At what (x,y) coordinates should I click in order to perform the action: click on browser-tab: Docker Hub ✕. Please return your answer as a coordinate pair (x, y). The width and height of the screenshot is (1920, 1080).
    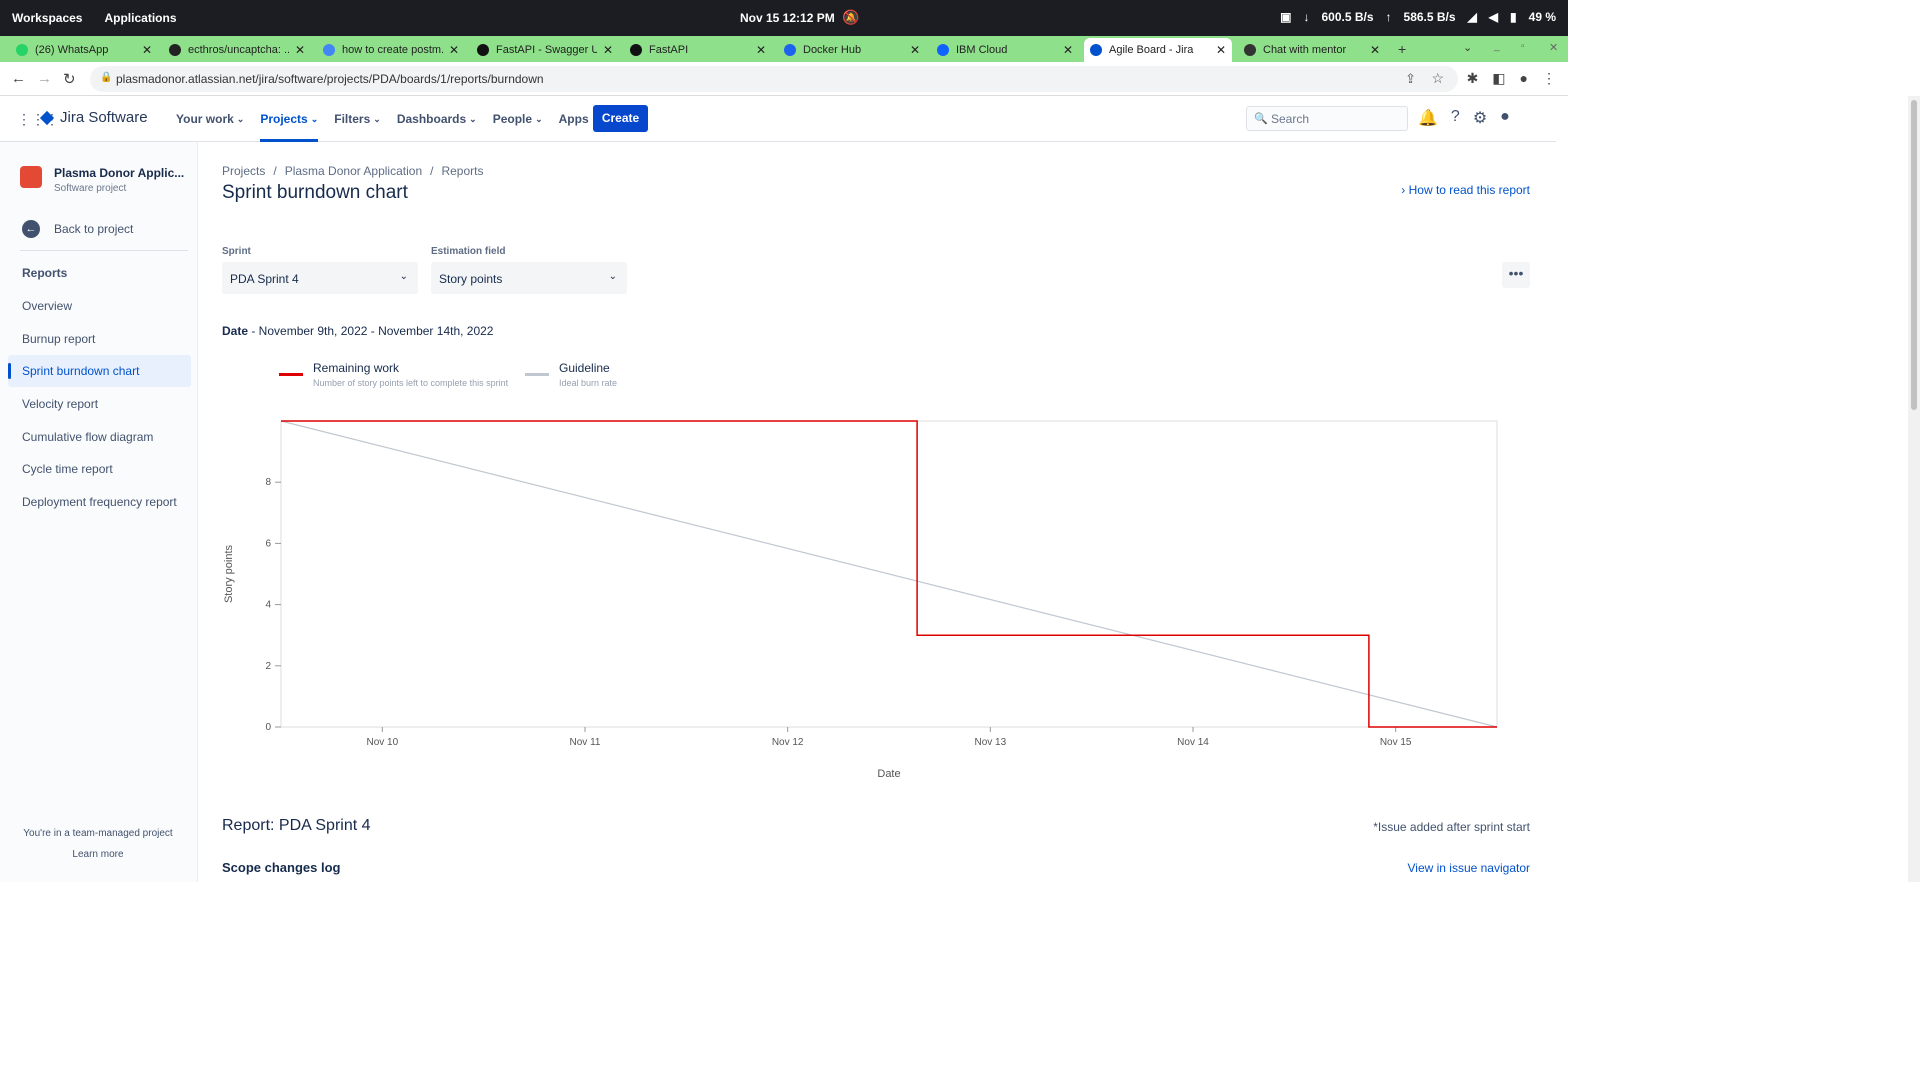
    Looking at the image, I should click on (852, 50).